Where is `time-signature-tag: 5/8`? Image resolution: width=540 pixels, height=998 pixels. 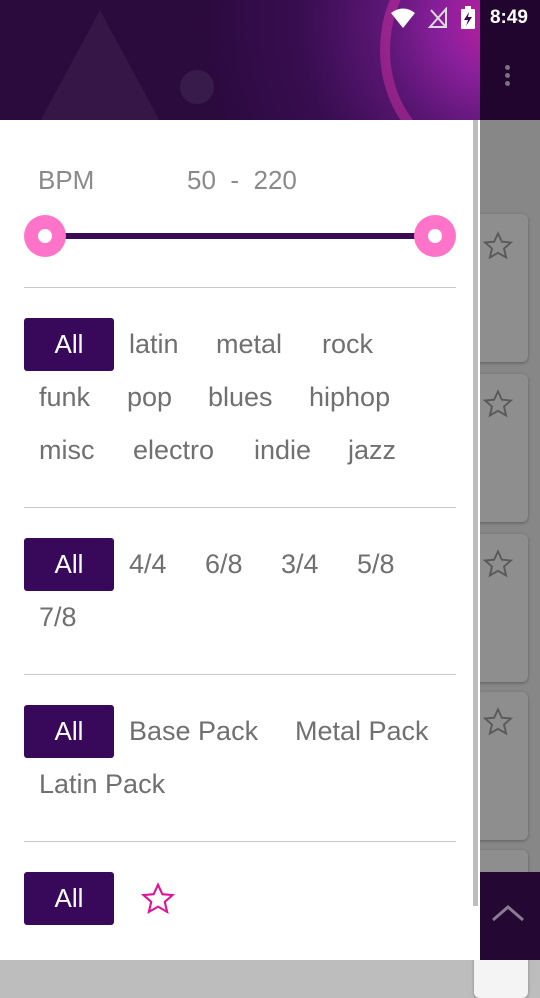
time-signature-tag: 5/8 is located at coordinates (376, 564).